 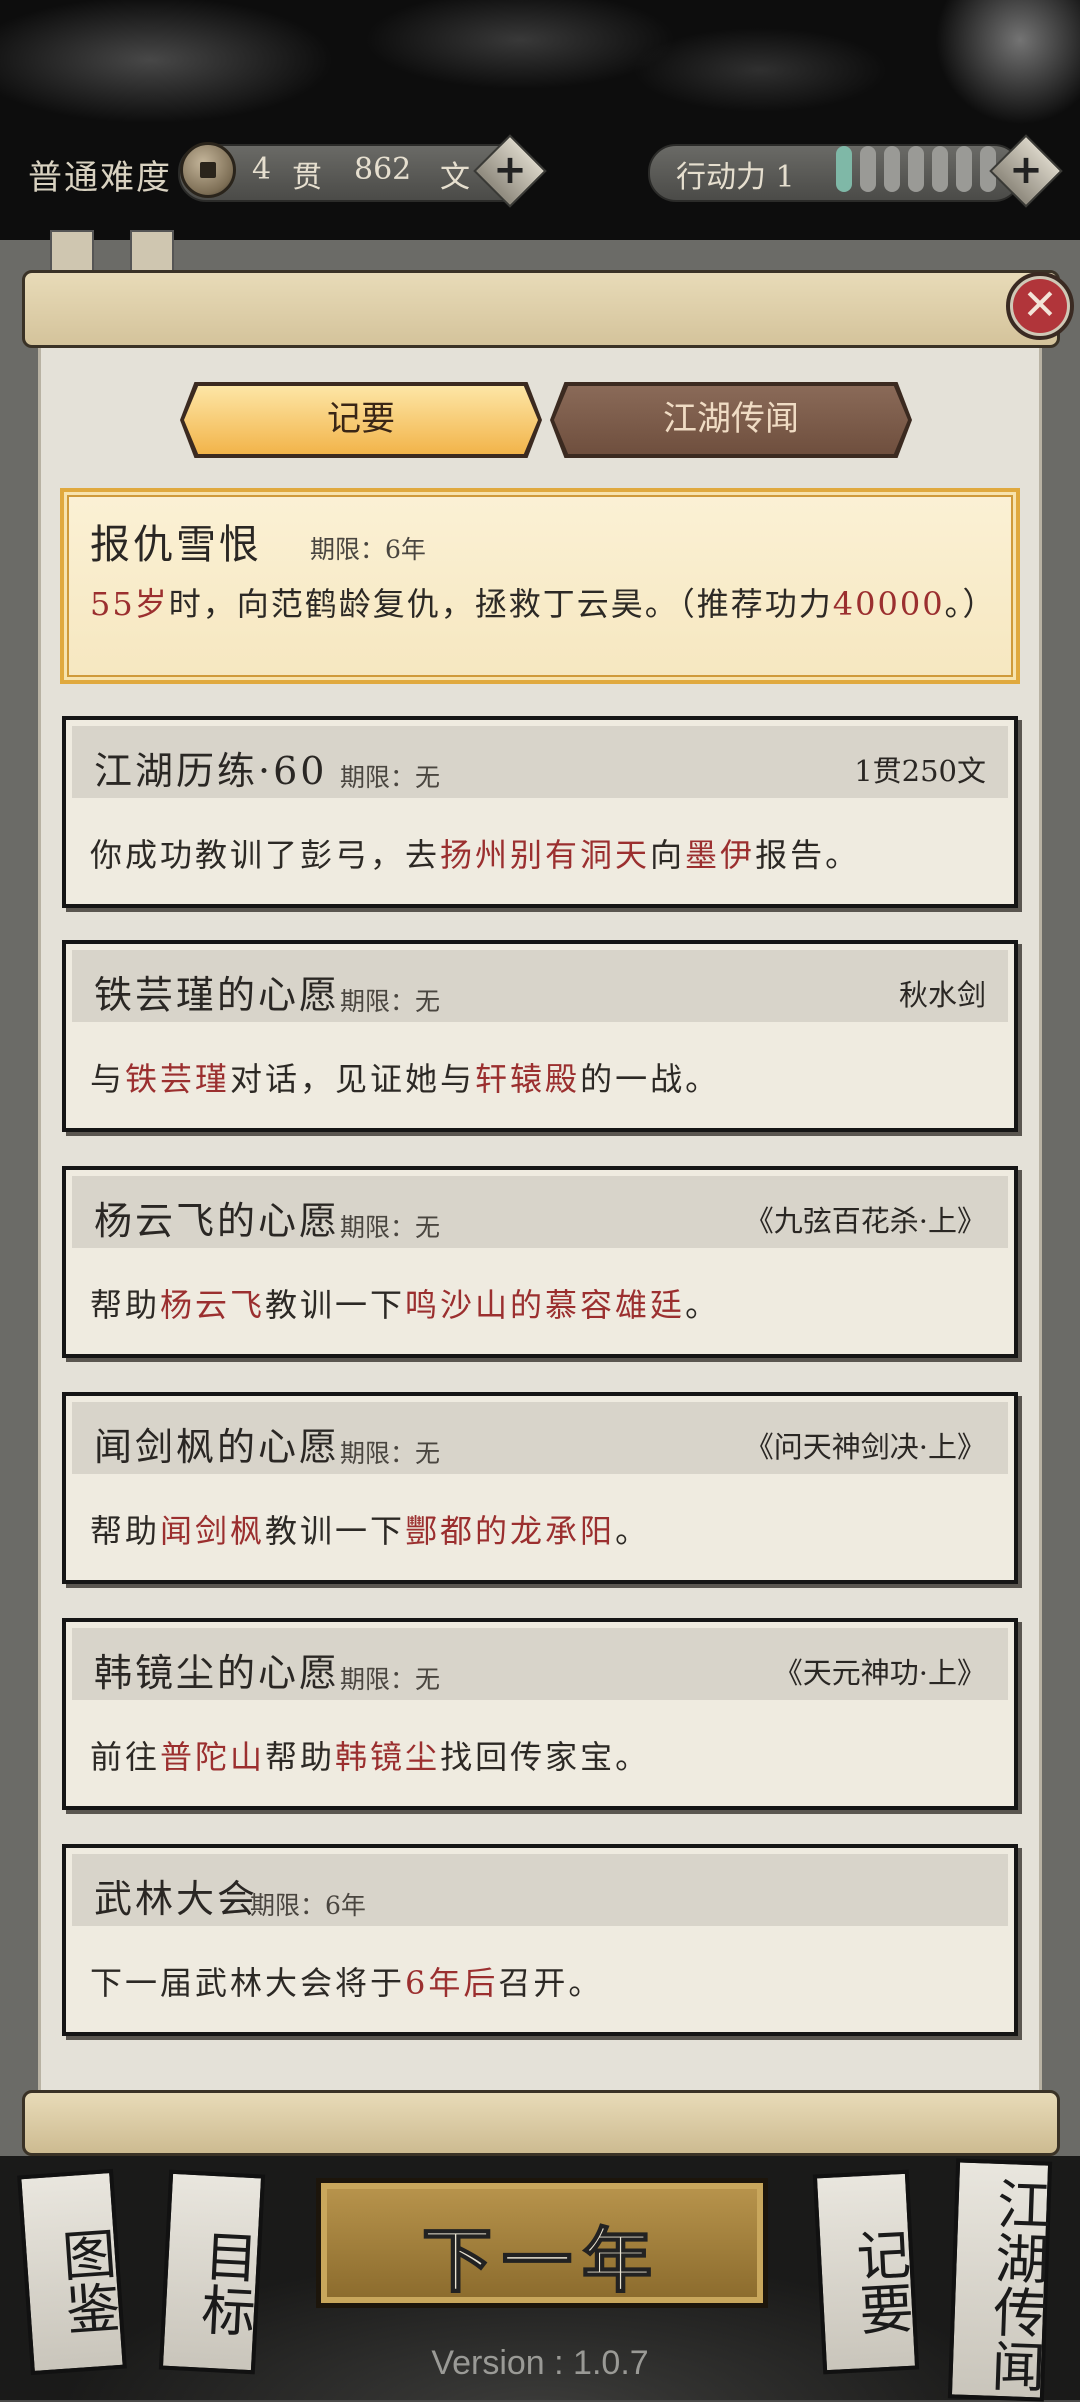 What do you see at coordinates (129, 604) in the screenshot?
I see `highlight-text: 55岁` at bounding box center [129, 604].